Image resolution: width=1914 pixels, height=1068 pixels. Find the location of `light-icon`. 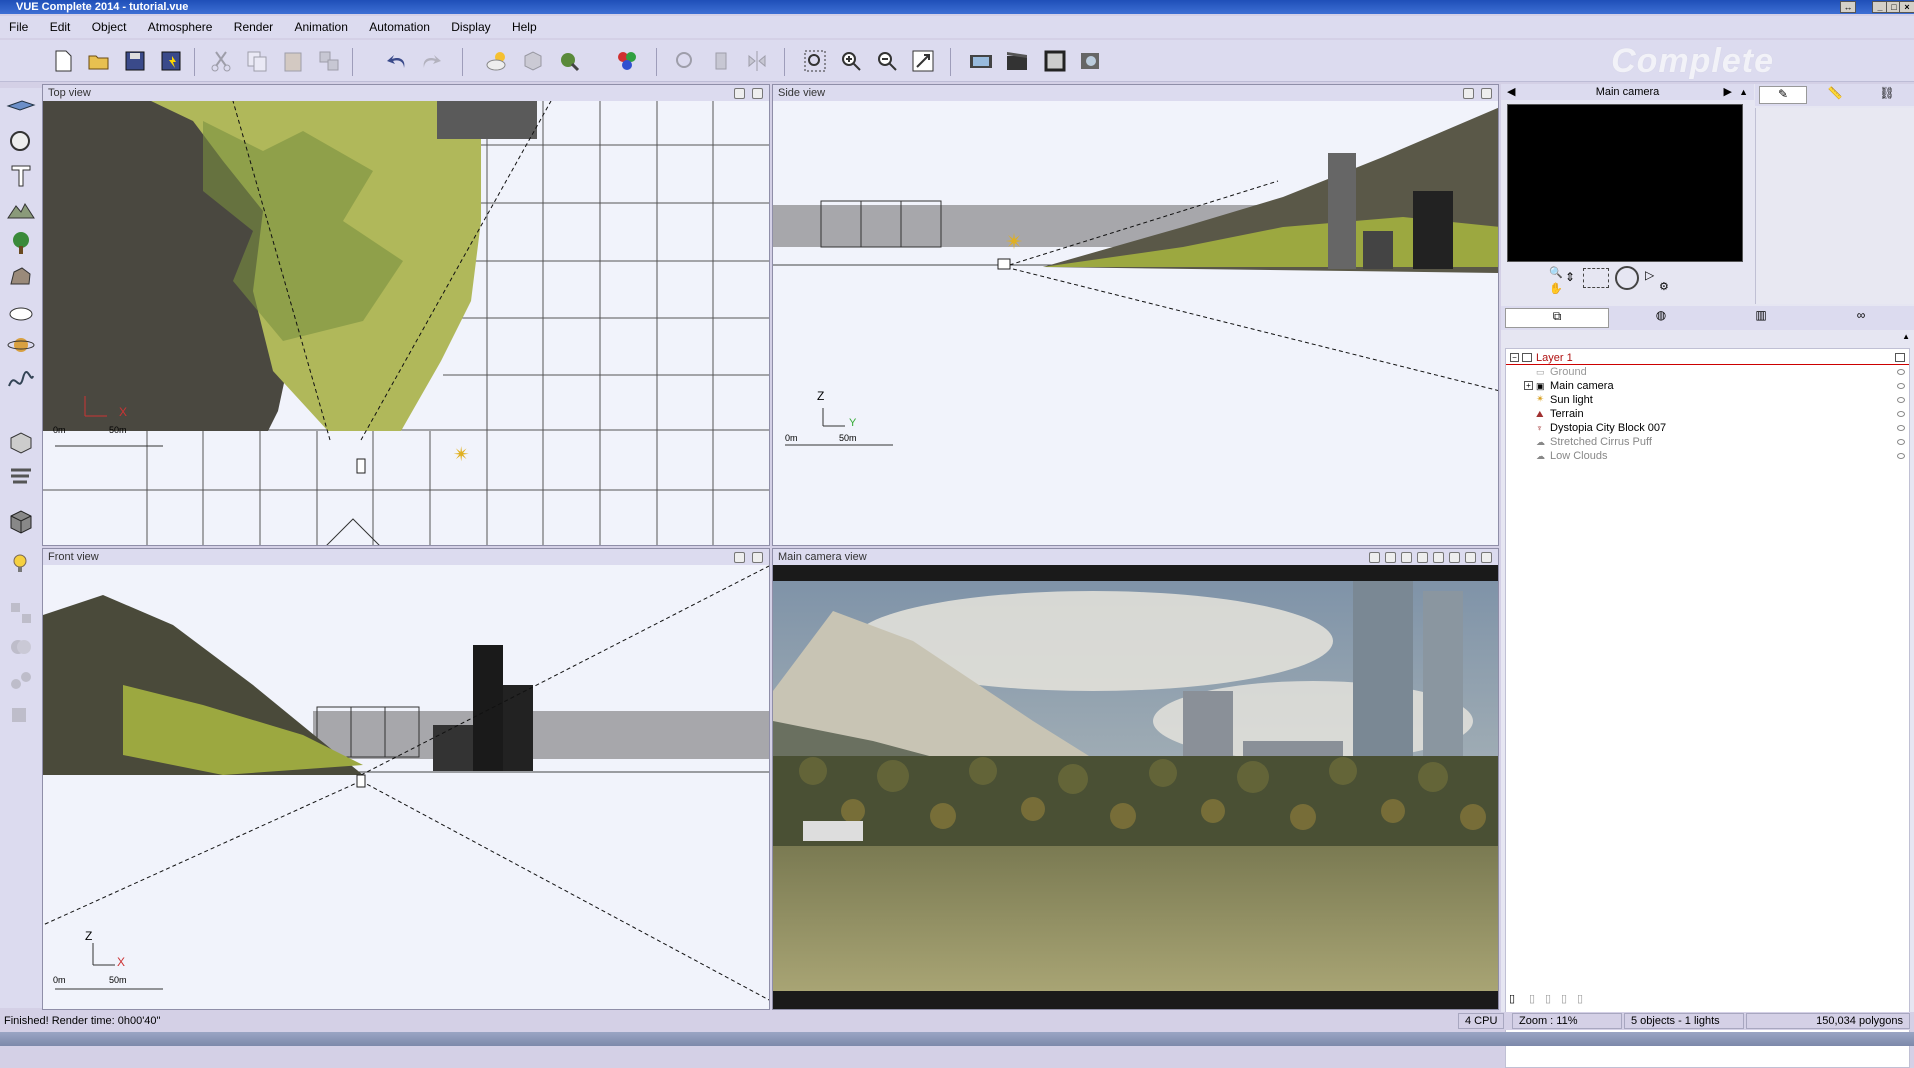

light-icon is located at coordinates (21, 563).